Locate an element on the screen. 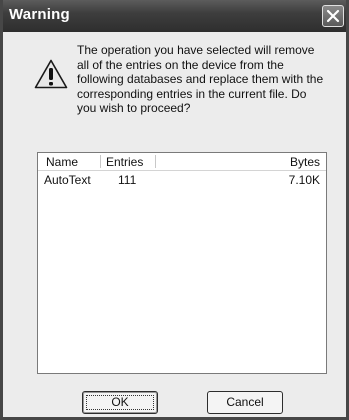 Image resolution: width=349 pixels, height=420 pixels. column-header-name: Name is located at coordinates (62, 162).